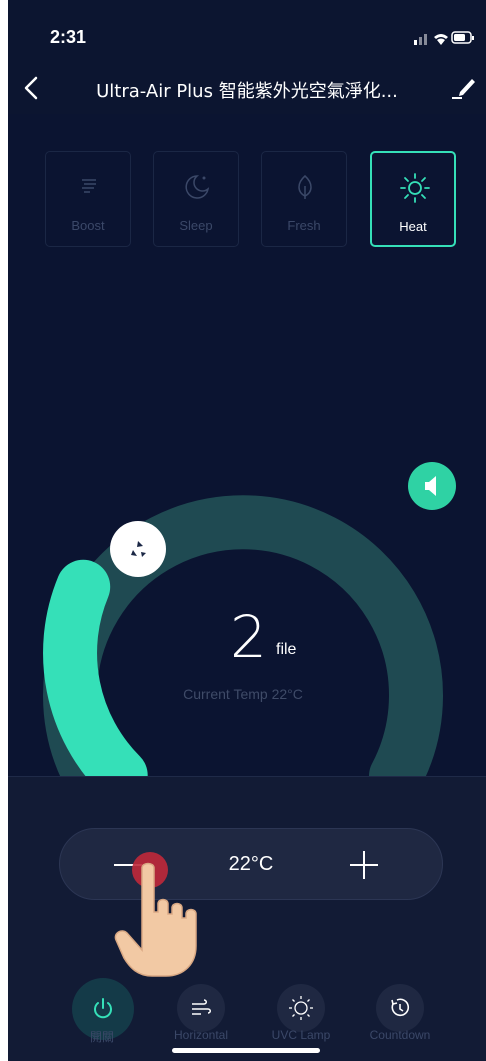  Describe the element at coordinates (101, 1037) in the screenshot. I see `power-label: 開關` at that location.